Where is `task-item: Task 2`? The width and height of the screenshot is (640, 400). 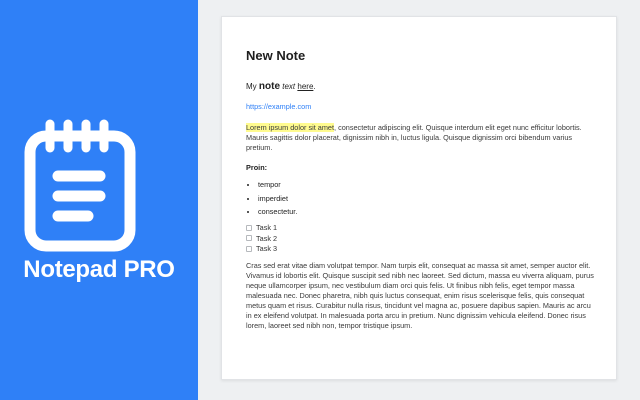
task-item: Task 2 is located at coordinates (421, 238).